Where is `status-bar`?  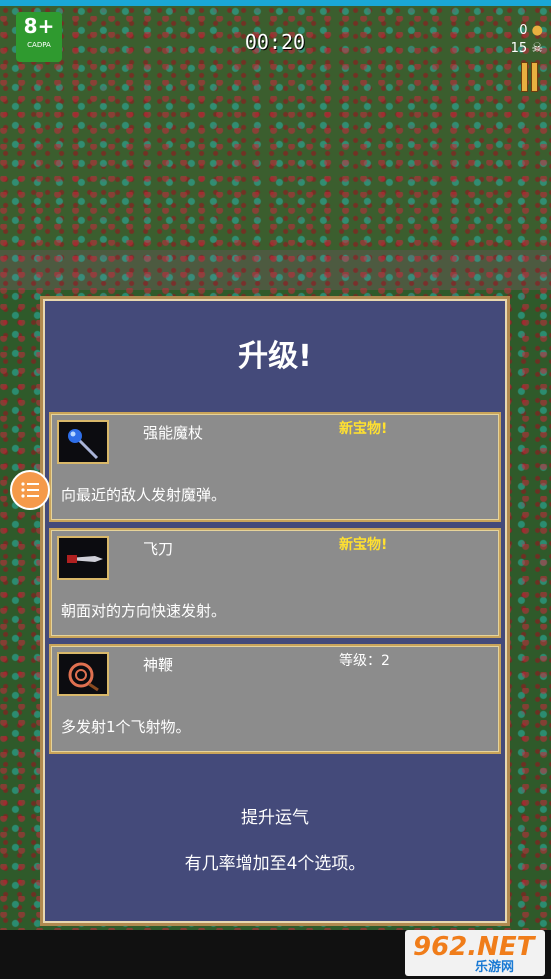 status-bar is located at coordinates (275, 3).